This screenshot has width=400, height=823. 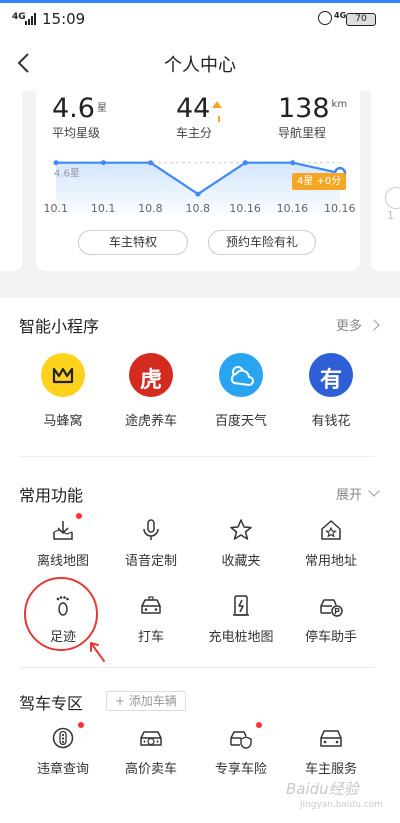 What do you see at coordinates (262, 242) in the screenshot?
I see `insurance-gift-button: 预约车险有礼` at bounding box center [262, 242].